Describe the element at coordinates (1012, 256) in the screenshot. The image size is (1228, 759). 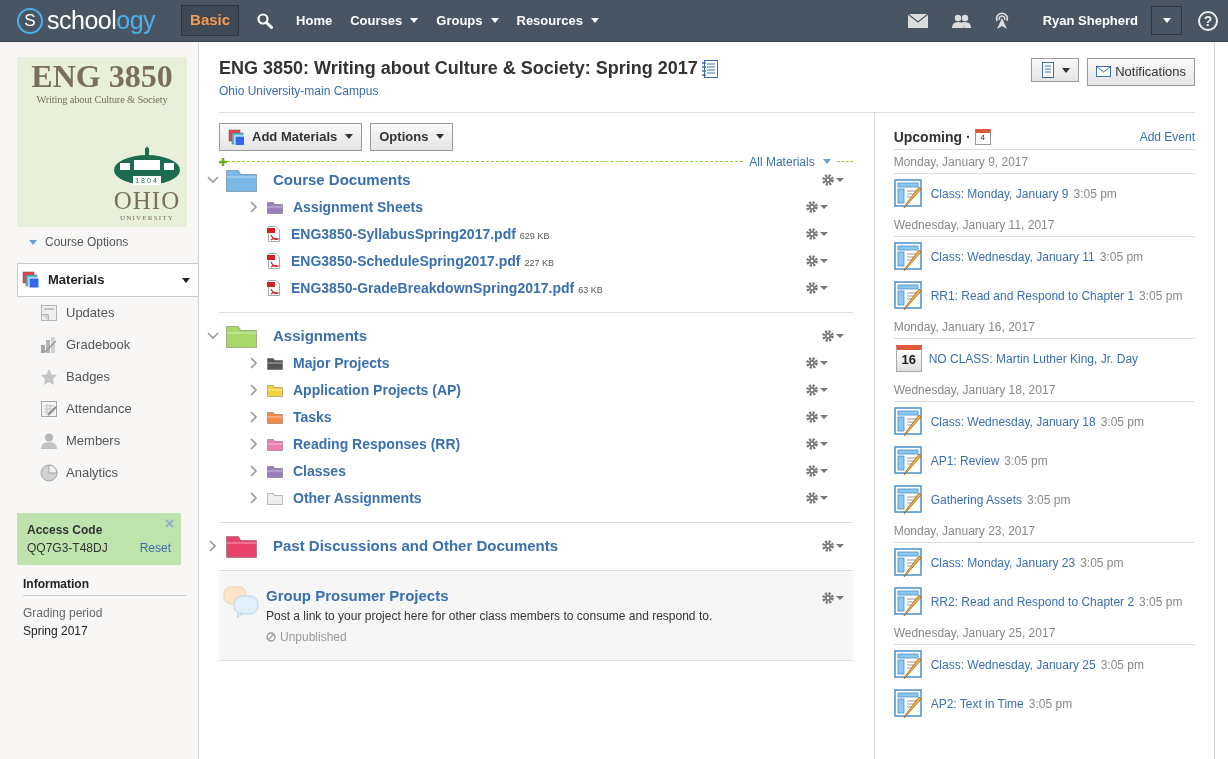
I see `event-link: Class: Wednesday, January 11` at that location.